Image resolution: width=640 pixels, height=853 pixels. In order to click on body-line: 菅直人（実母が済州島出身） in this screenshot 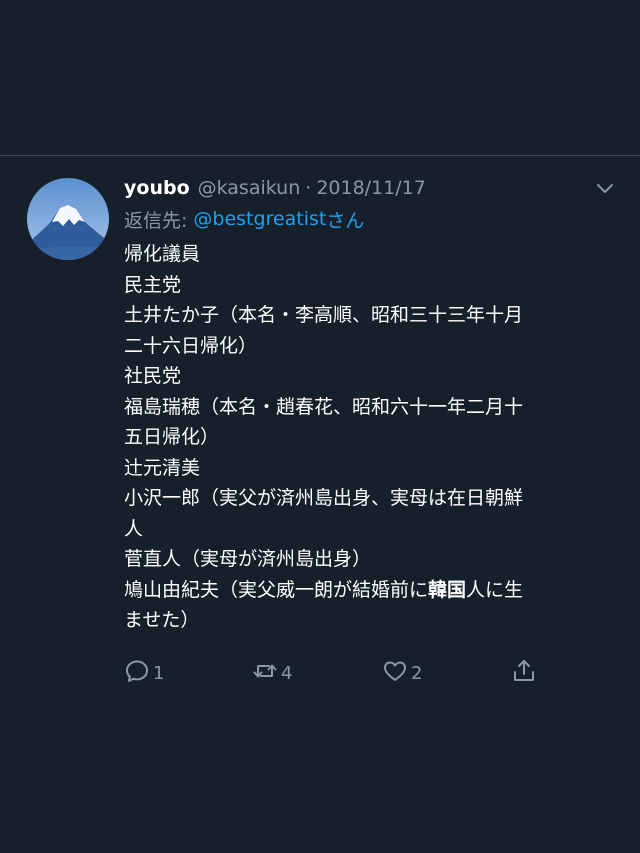, I will do `click(248, 559)`.